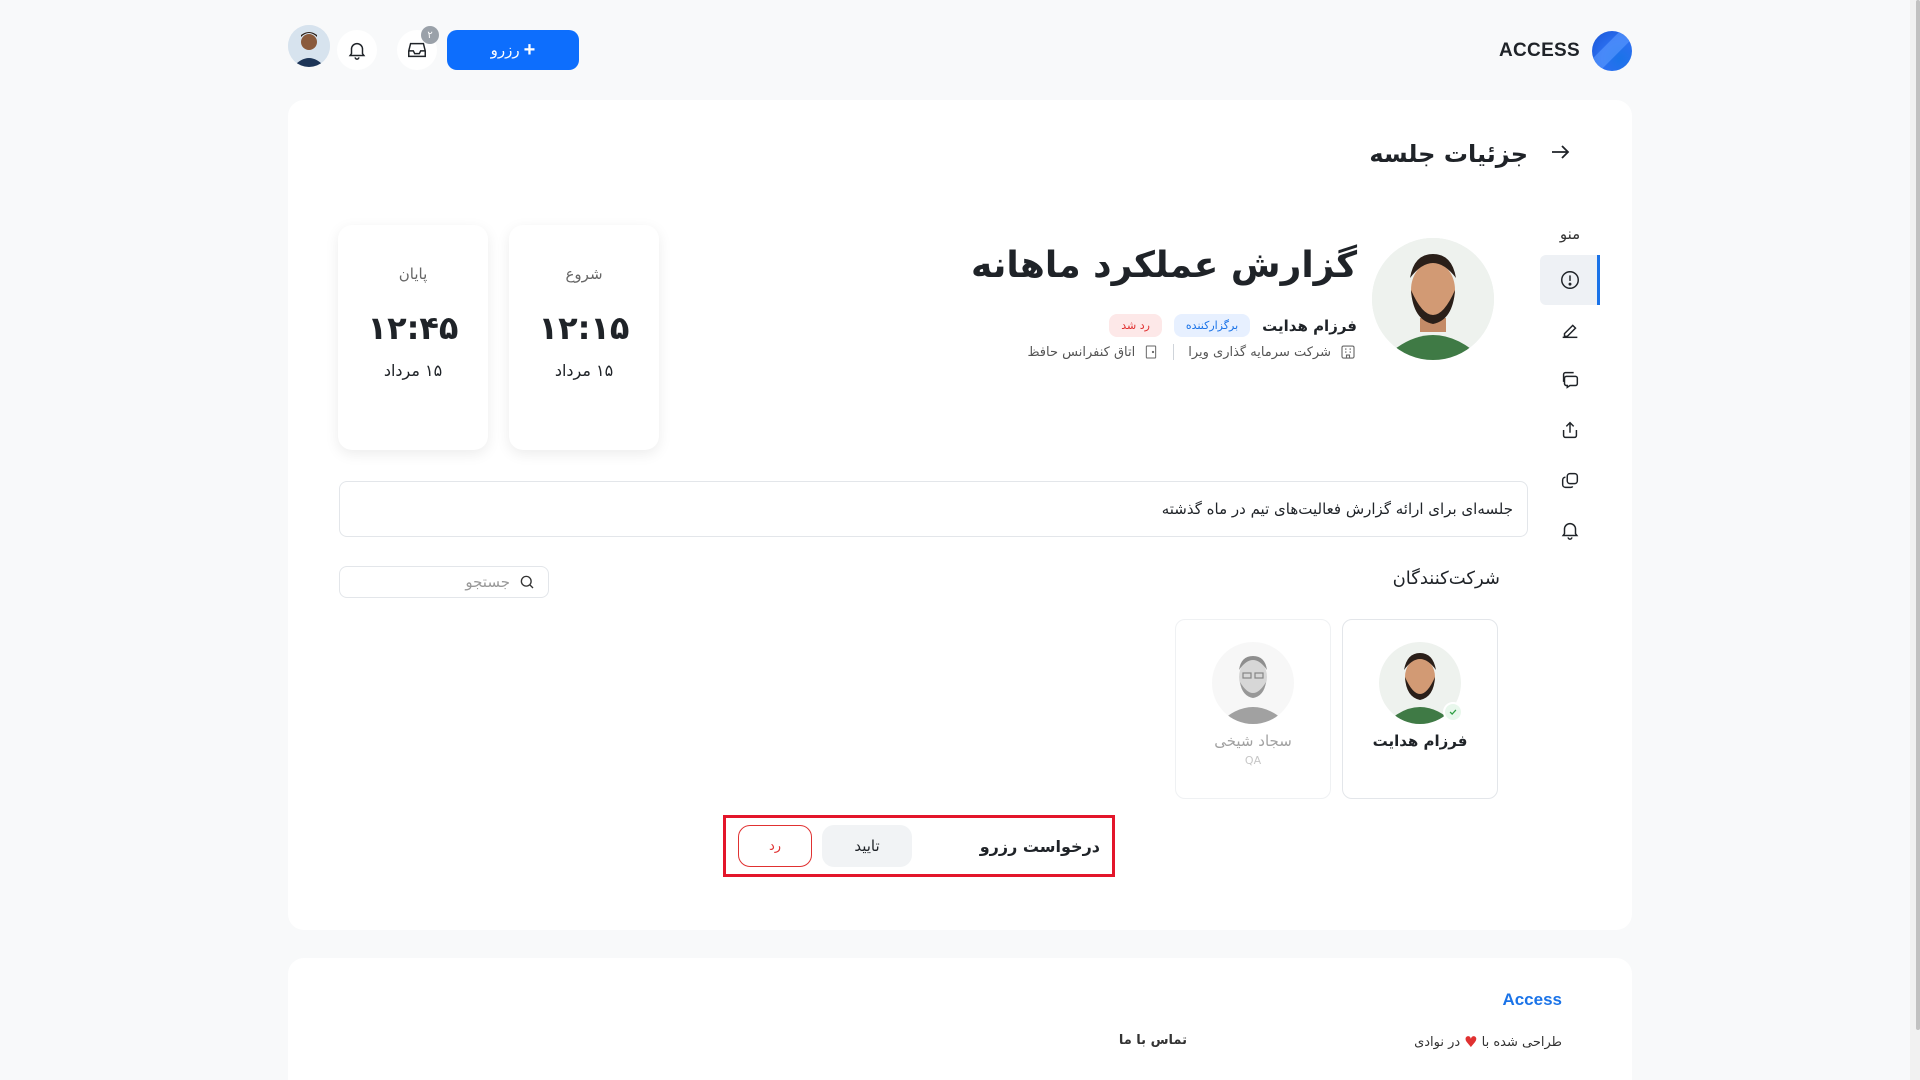 The width and height of the screenshot is (1920, 1080). I want to click on start-label: شروع, so click(584, 274).